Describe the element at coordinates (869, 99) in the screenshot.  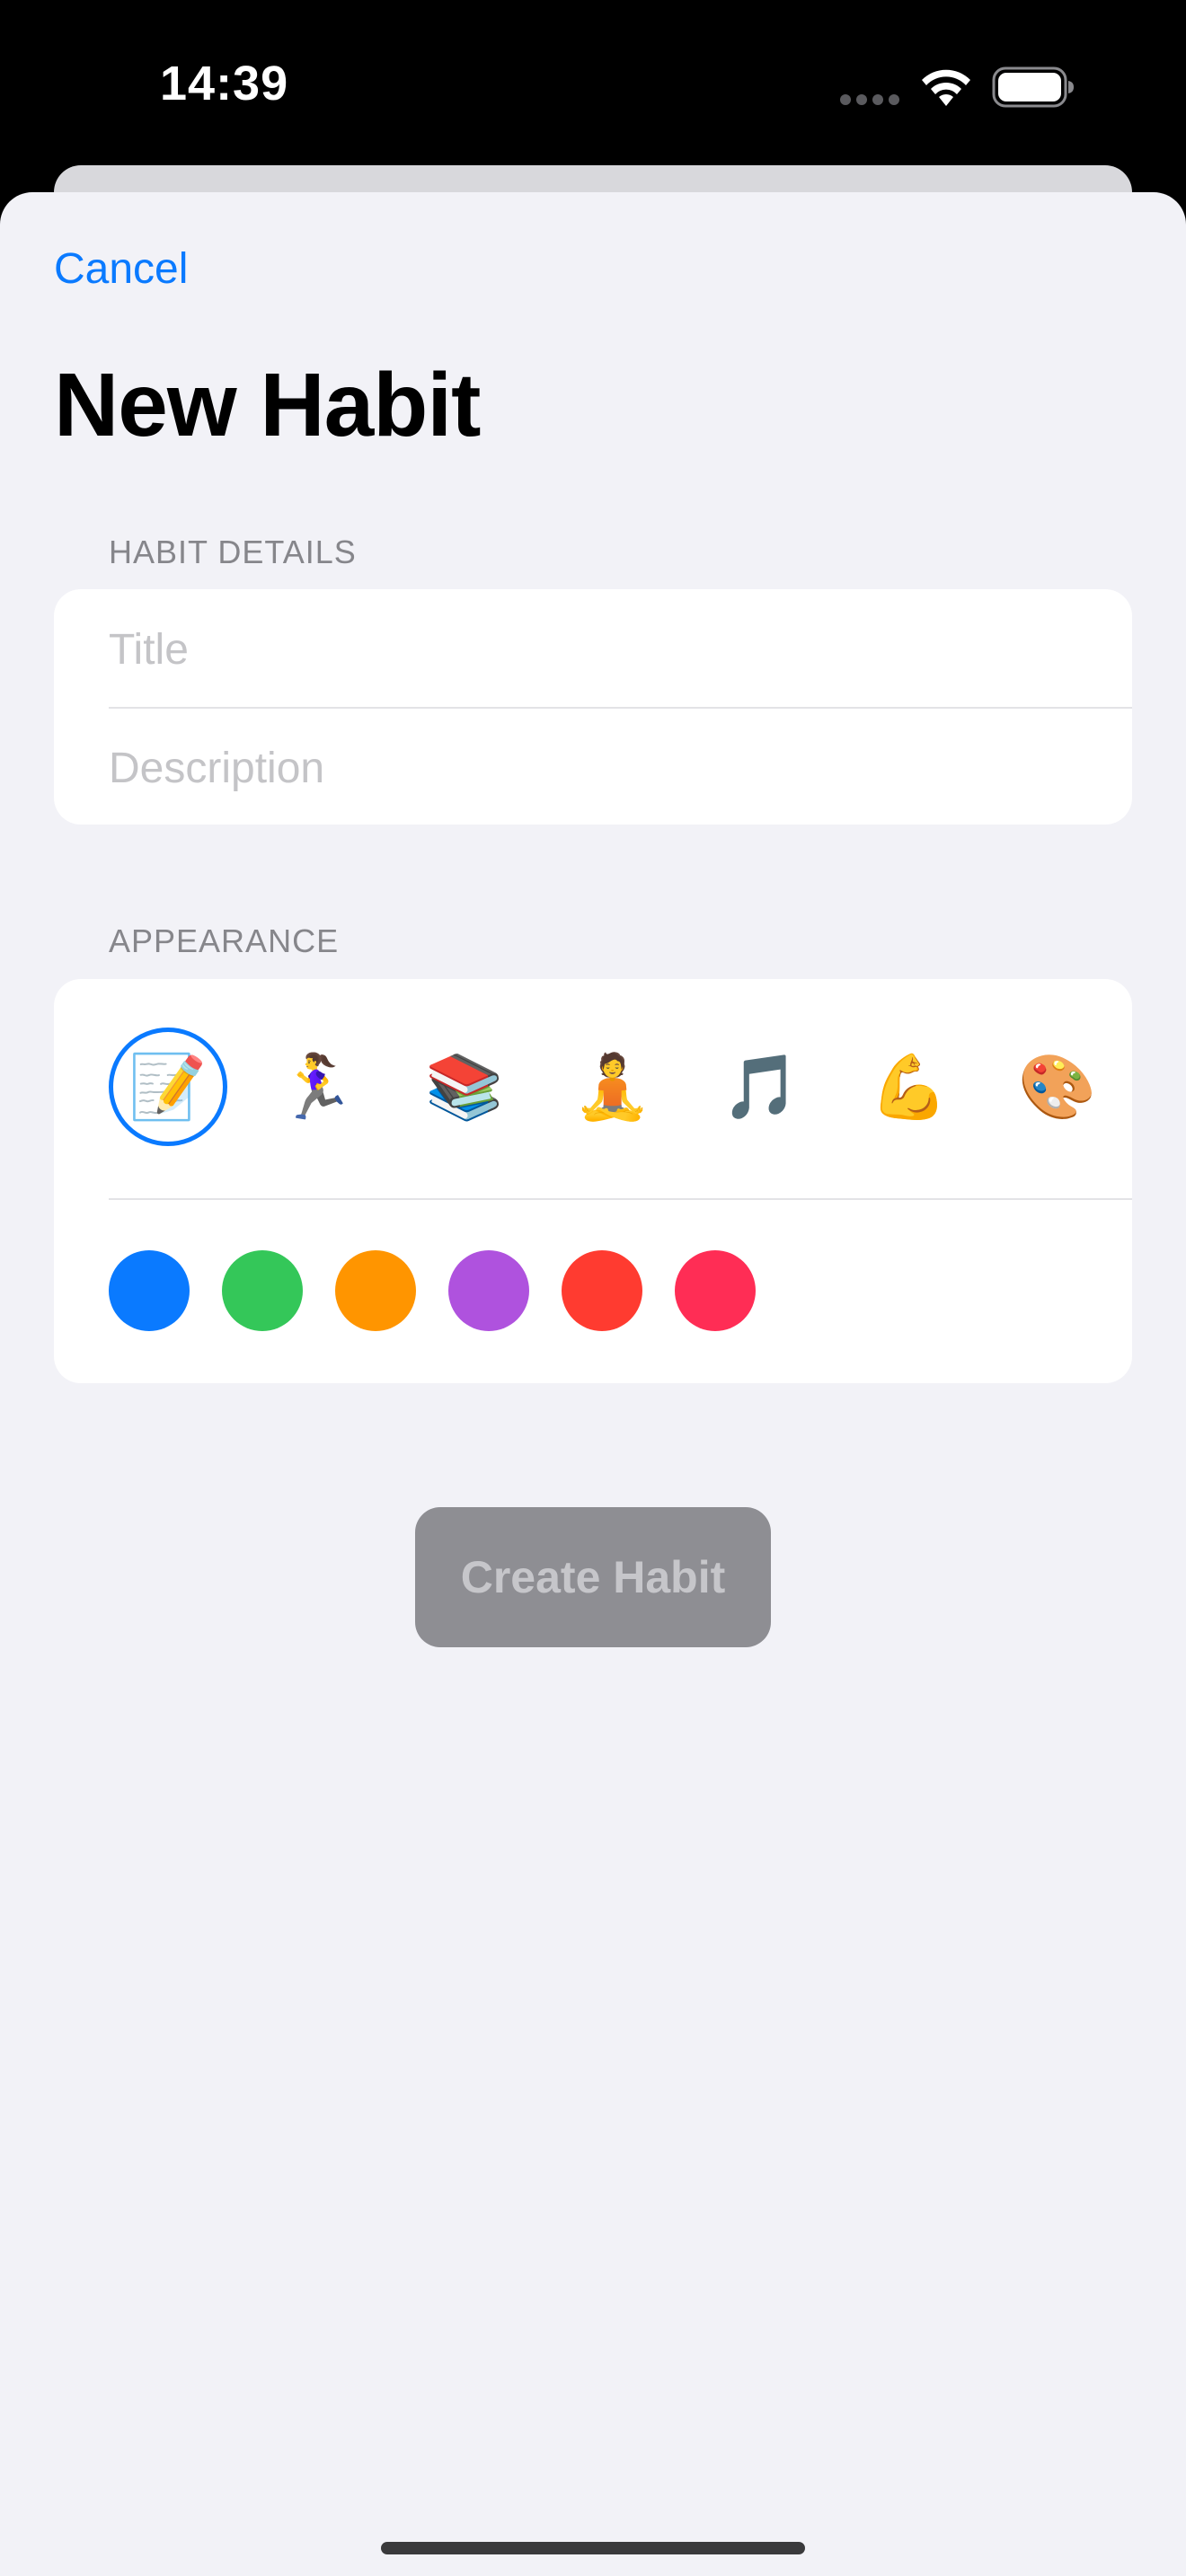
I see `cellular-signal-icon` at that location.